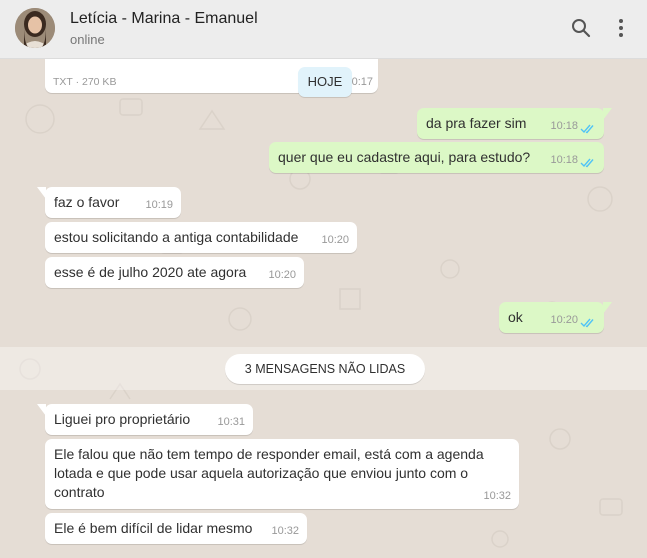 The width and height of the screenshot is (647, 558). I want to click on message-text: Liguei pro proprietário, so click(122, 419).